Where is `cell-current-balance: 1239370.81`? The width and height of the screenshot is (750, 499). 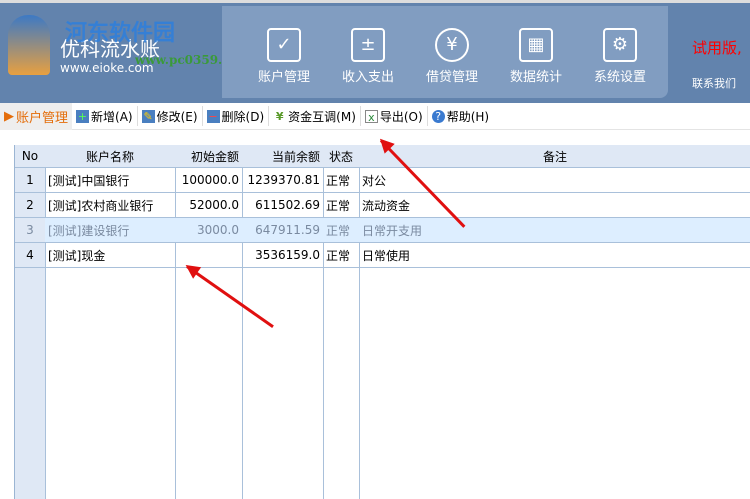
cell-current-balance: 1239370.81 is located at coordinates (283, 180).